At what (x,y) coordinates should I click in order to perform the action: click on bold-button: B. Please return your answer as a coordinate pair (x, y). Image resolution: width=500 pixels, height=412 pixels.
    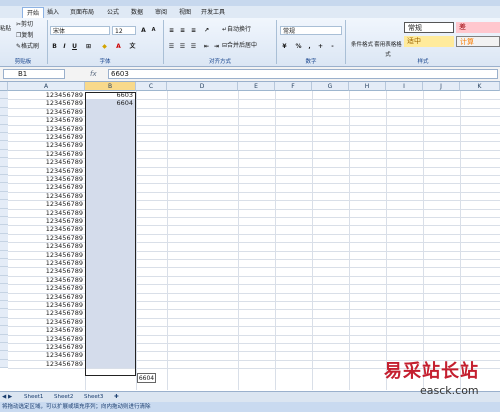
    Looking at the image, I should click on (54, 46).